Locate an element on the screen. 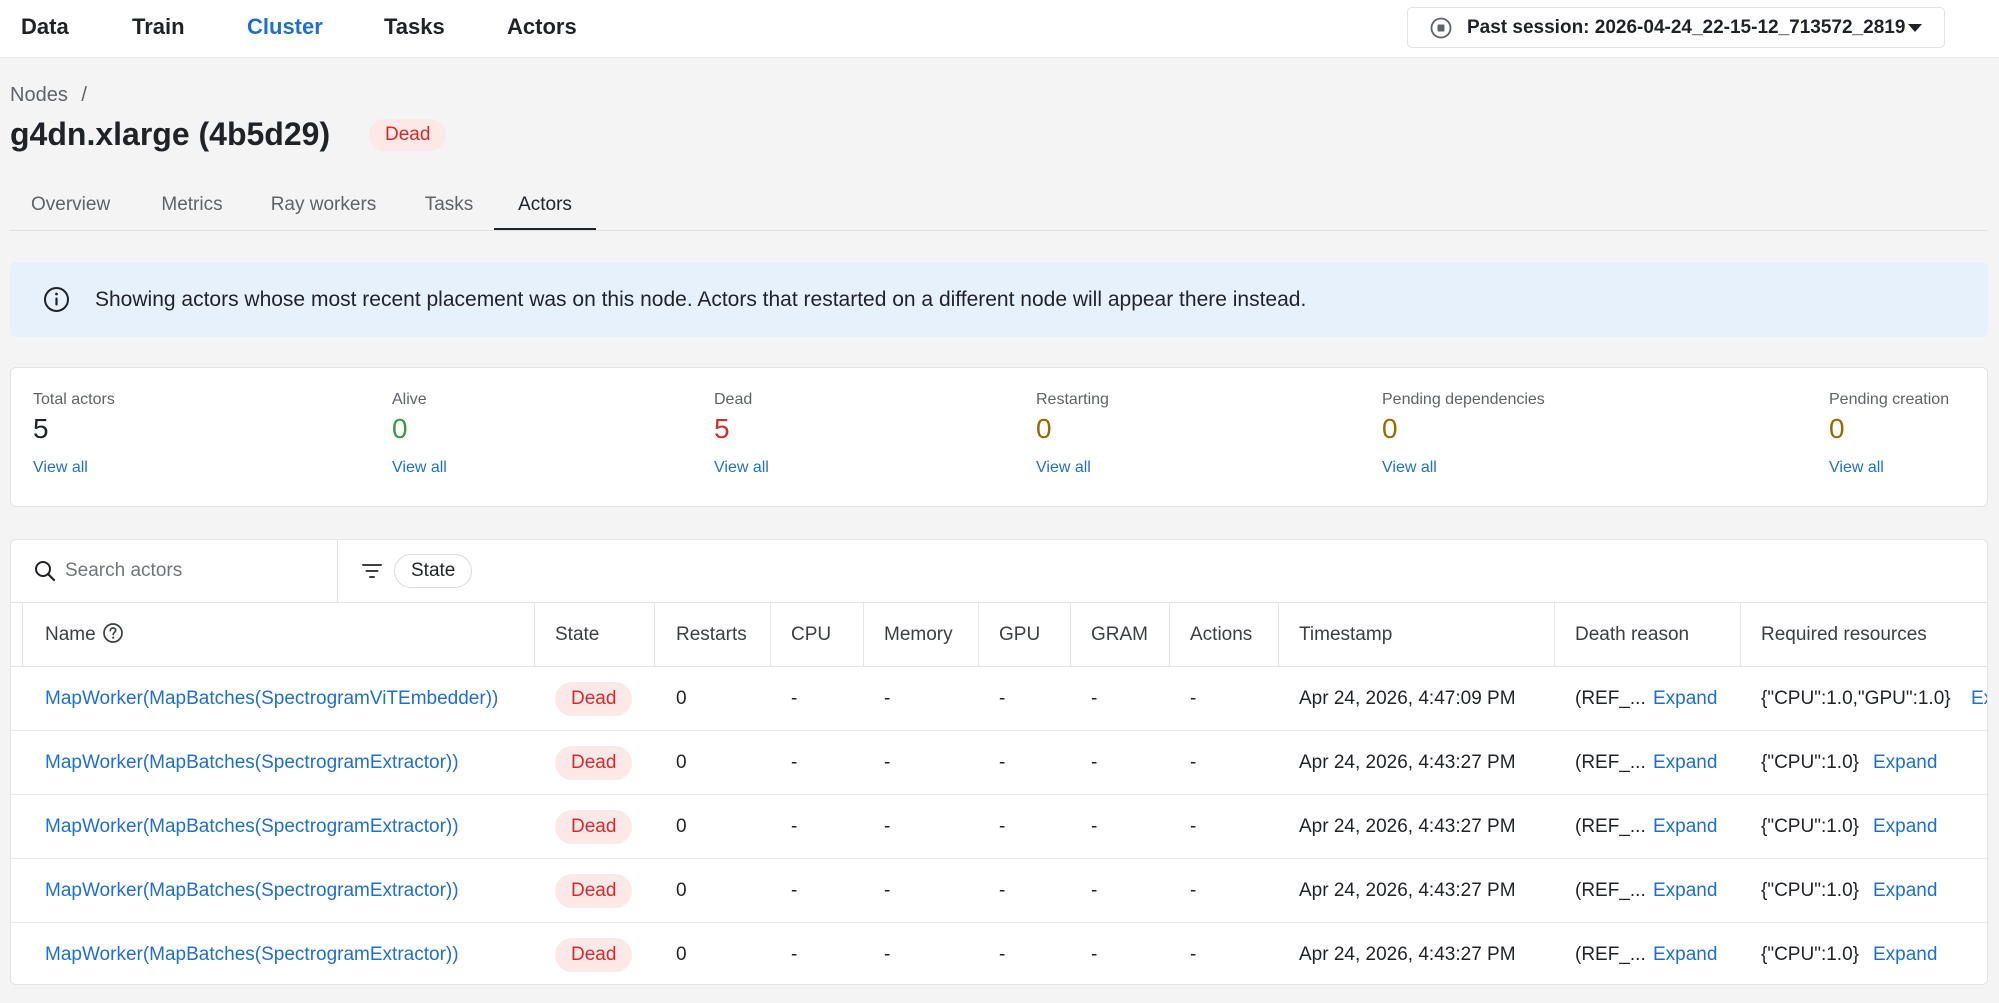 Image resolution: width=1999 pixels, height=1003 pixels. nav-item-data: Data is located at coordinates (45, 28).